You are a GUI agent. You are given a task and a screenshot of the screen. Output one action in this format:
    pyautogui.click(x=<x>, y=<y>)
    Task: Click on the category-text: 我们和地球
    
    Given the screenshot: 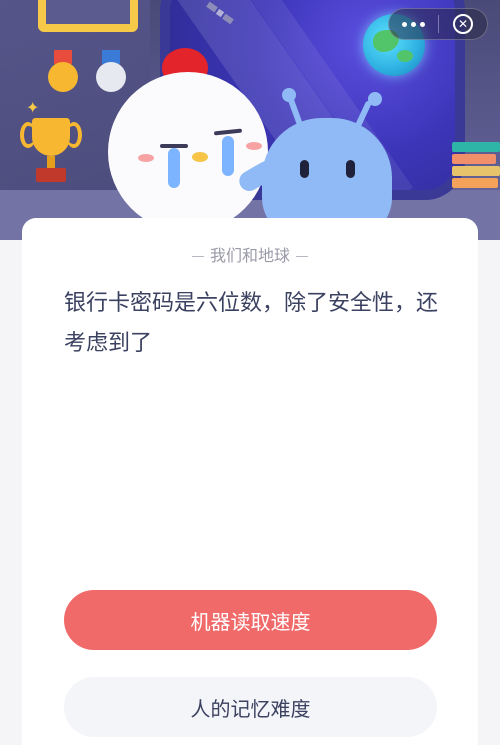 What is the action you would take?
    pyautogui.click(x=249, y=255)
    